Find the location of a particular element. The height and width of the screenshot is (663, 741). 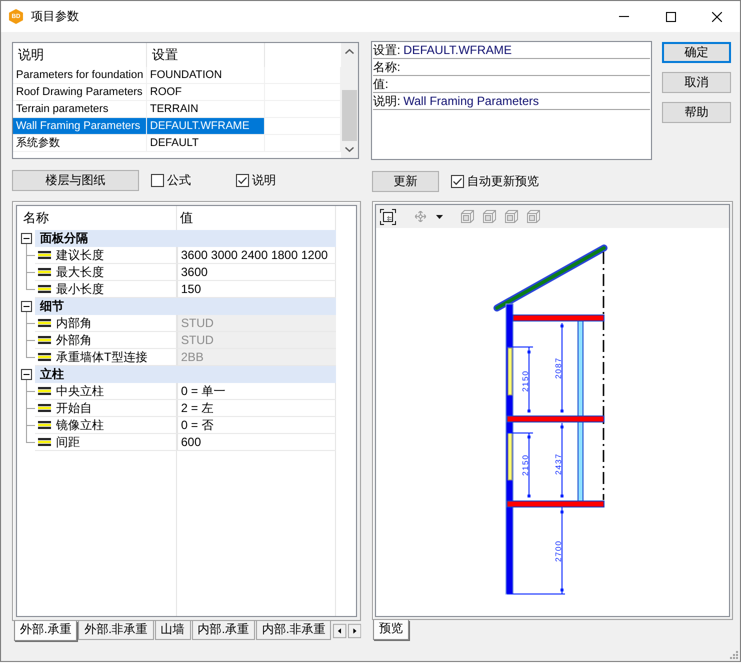

list-cell: FOUNDATION is located at coordinates (206, 75).